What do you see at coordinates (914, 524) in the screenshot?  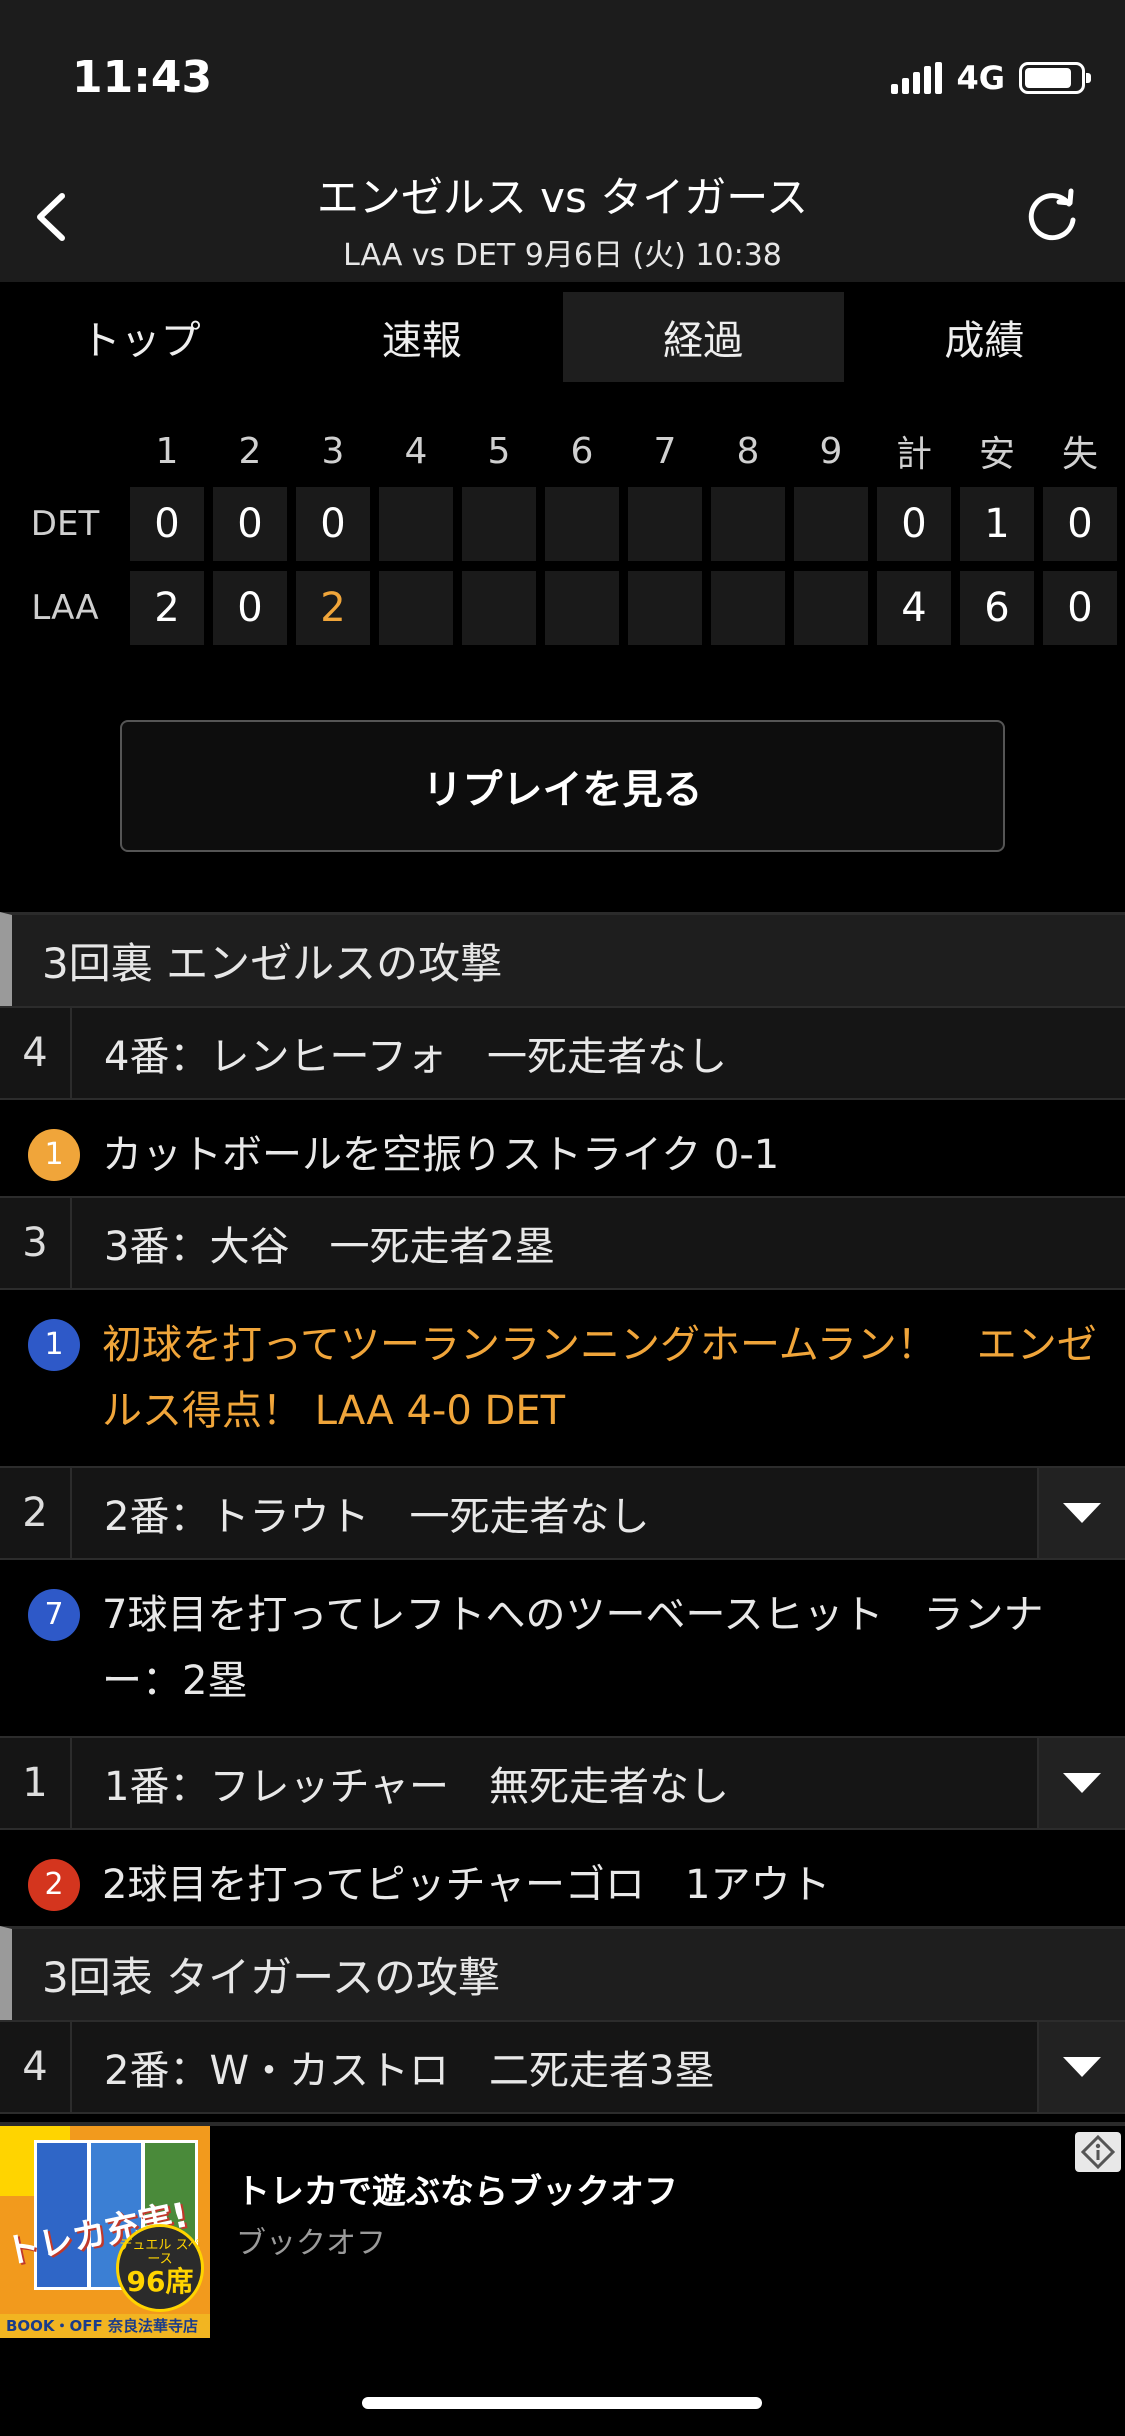 I see `score-total-runs: 0` at bounding box center [914, 524].